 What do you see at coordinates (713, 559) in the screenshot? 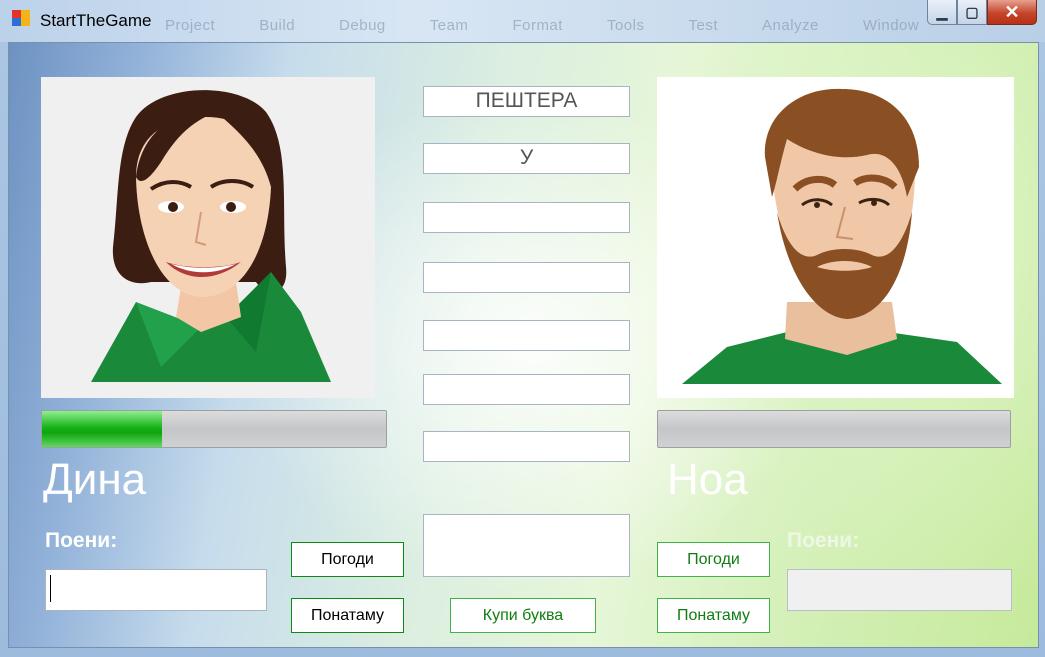
I see `player2-guess-button: Погоди` at bounding box center [713, 559].